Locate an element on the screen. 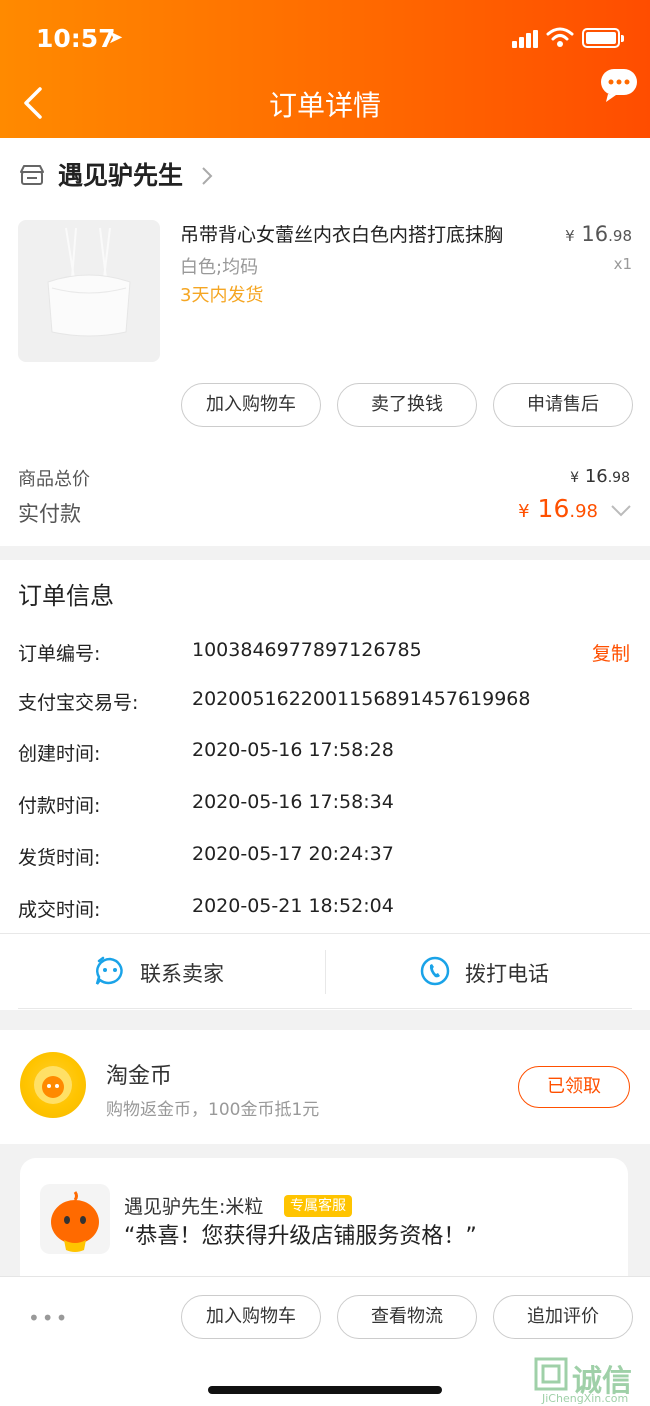 This screenshot has width=650, height=1406. mascot-face-icon is located at coordinates (53, 1087).